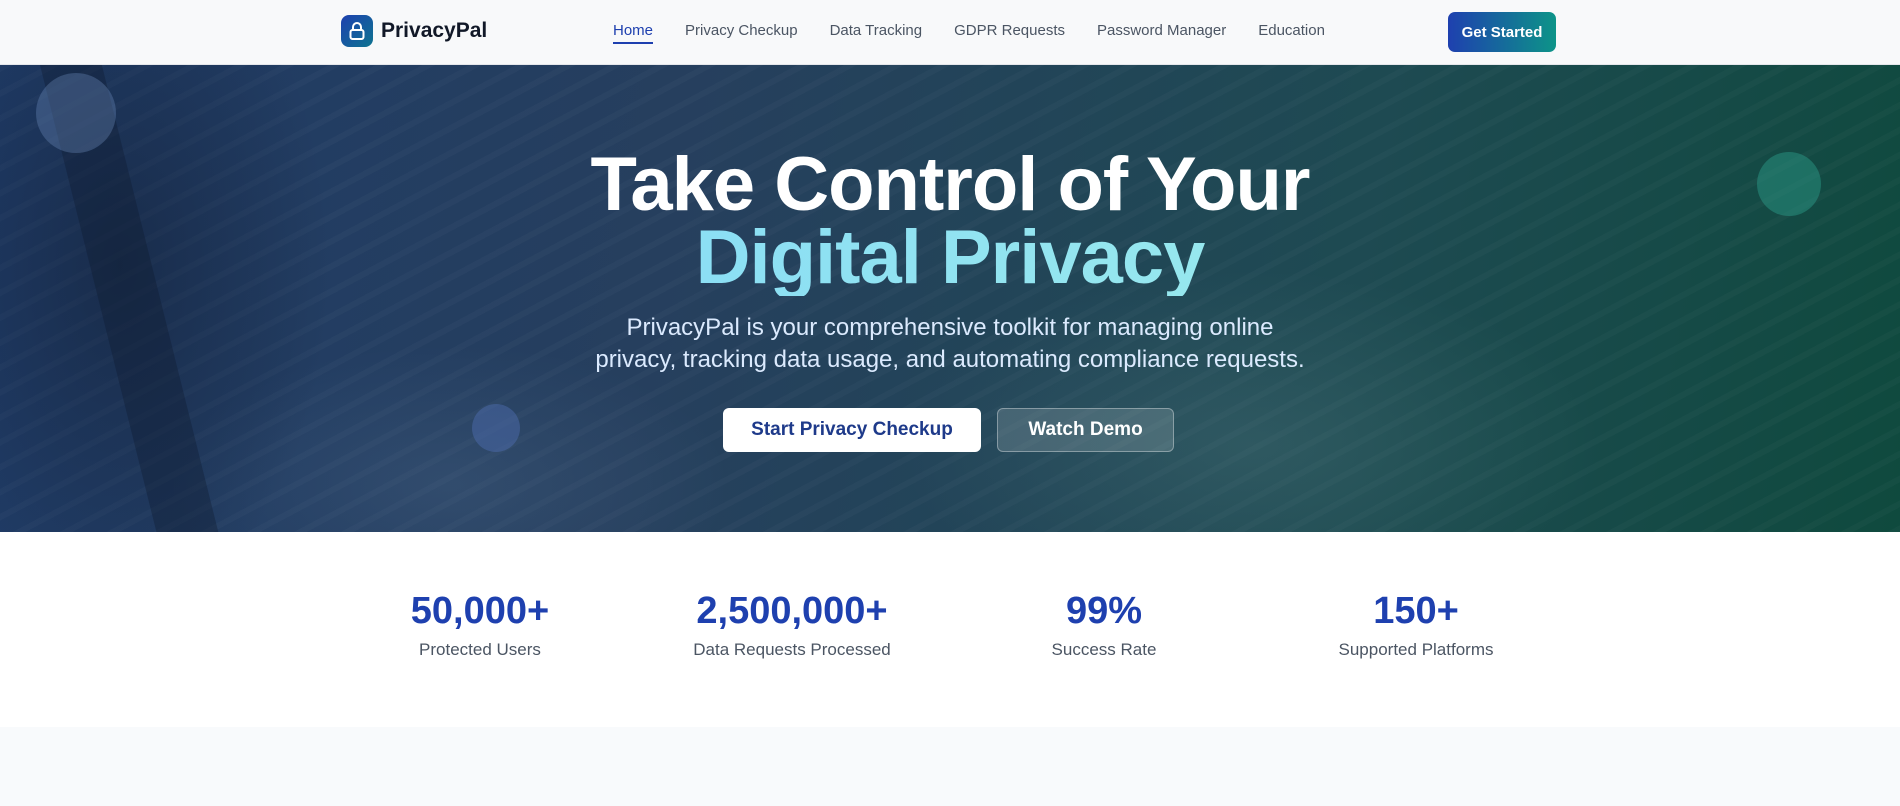 The height and width of the screenshot is (806, 1900). I want to click on stat-supported-platforms: 150+ Supported Platforms, so click(1416, 626).